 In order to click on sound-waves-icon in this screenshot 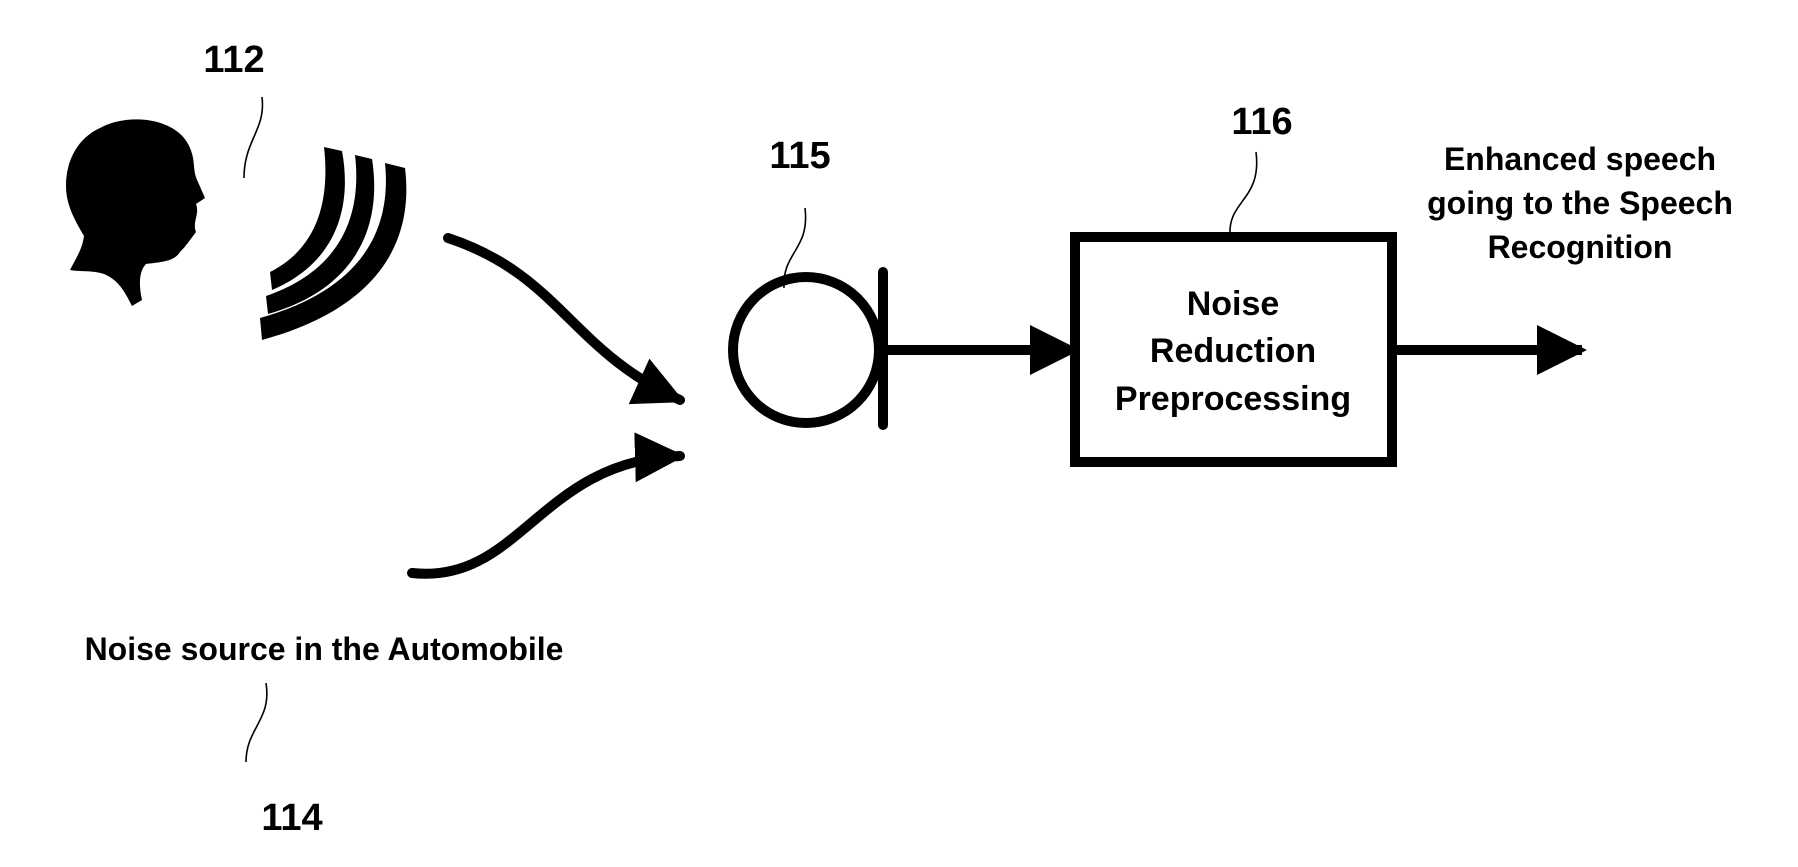, I will do `click(333, 243)`.